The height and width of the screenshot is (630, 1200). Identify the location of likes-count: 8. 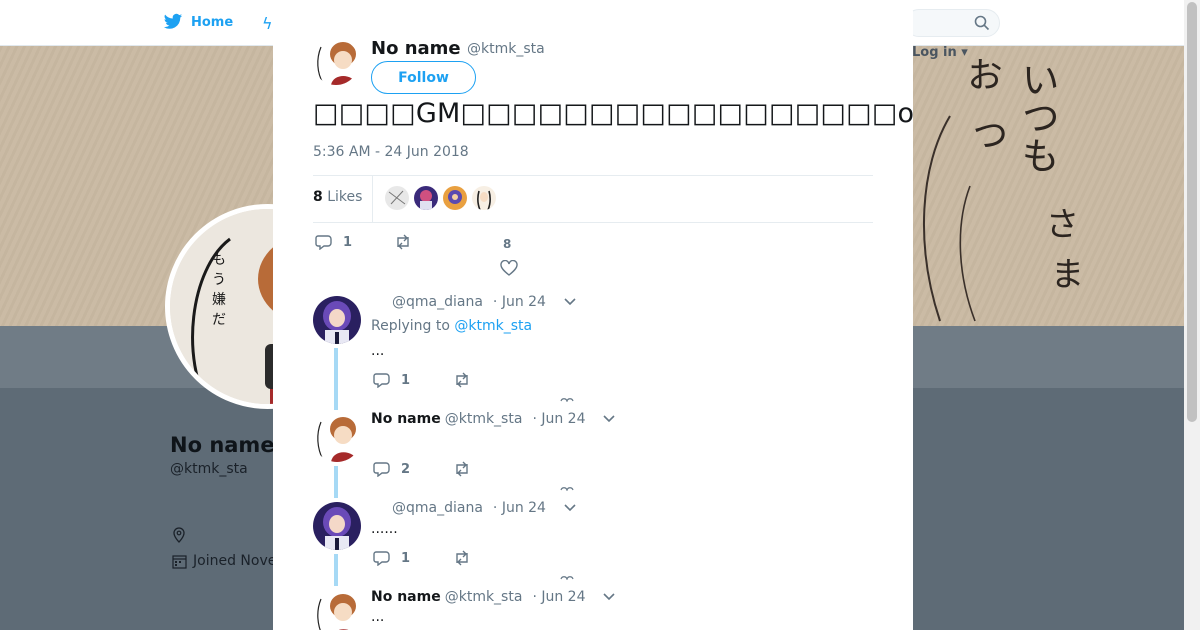
(318, 197).